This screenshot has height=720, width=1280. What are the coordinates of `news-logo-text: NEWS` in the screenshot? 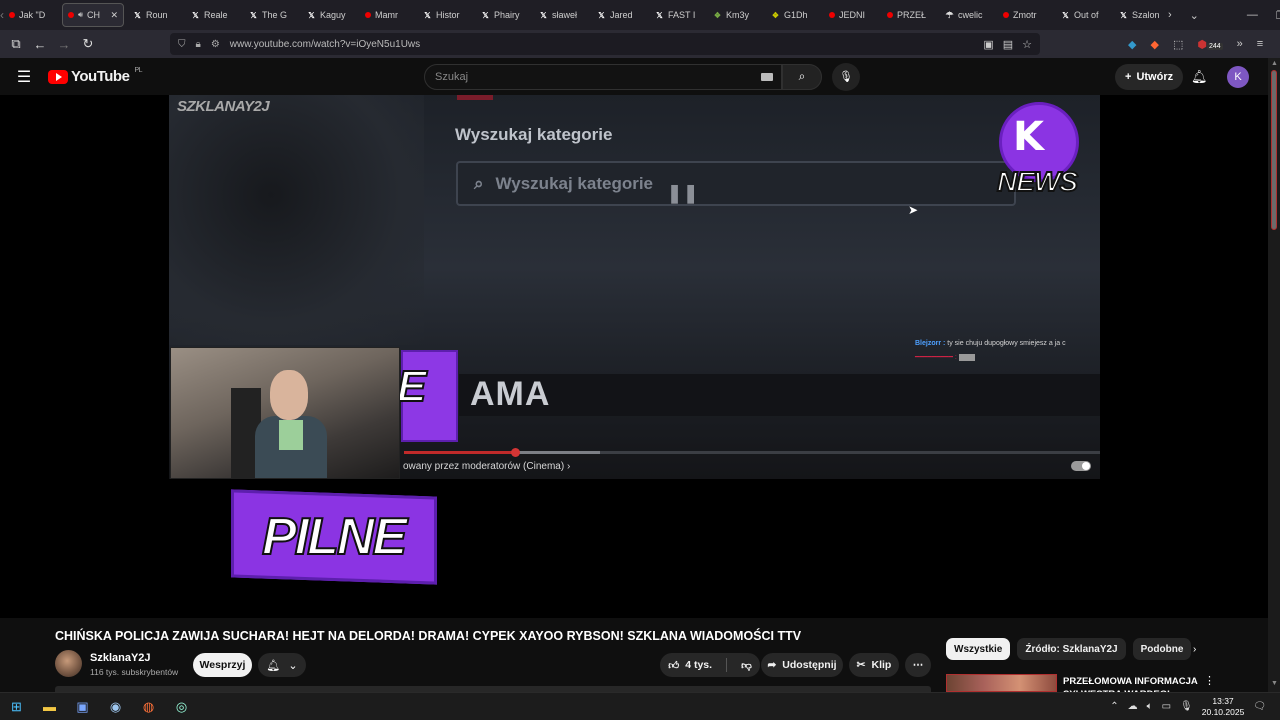 It's located at (1037, 181).